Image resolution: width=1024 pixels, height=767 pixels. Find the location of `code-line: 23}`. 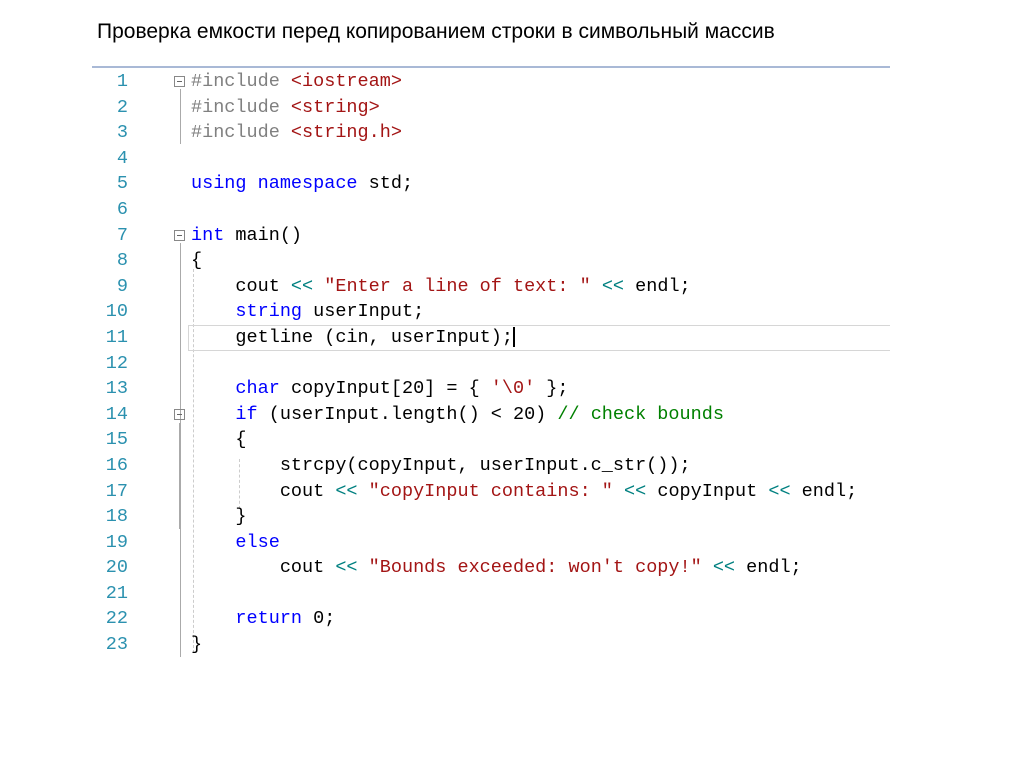

code-line: 23} is located at coordinates (491, 645).